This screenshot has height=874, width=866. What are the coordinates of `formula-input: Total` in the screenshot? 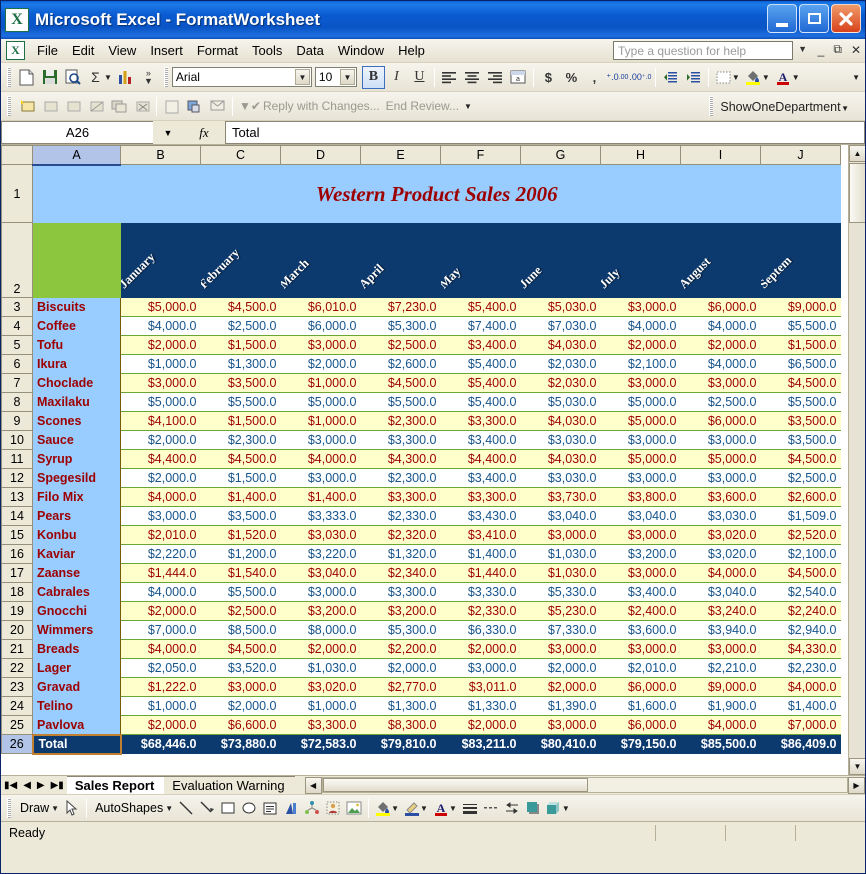 It's located at (545, 132).